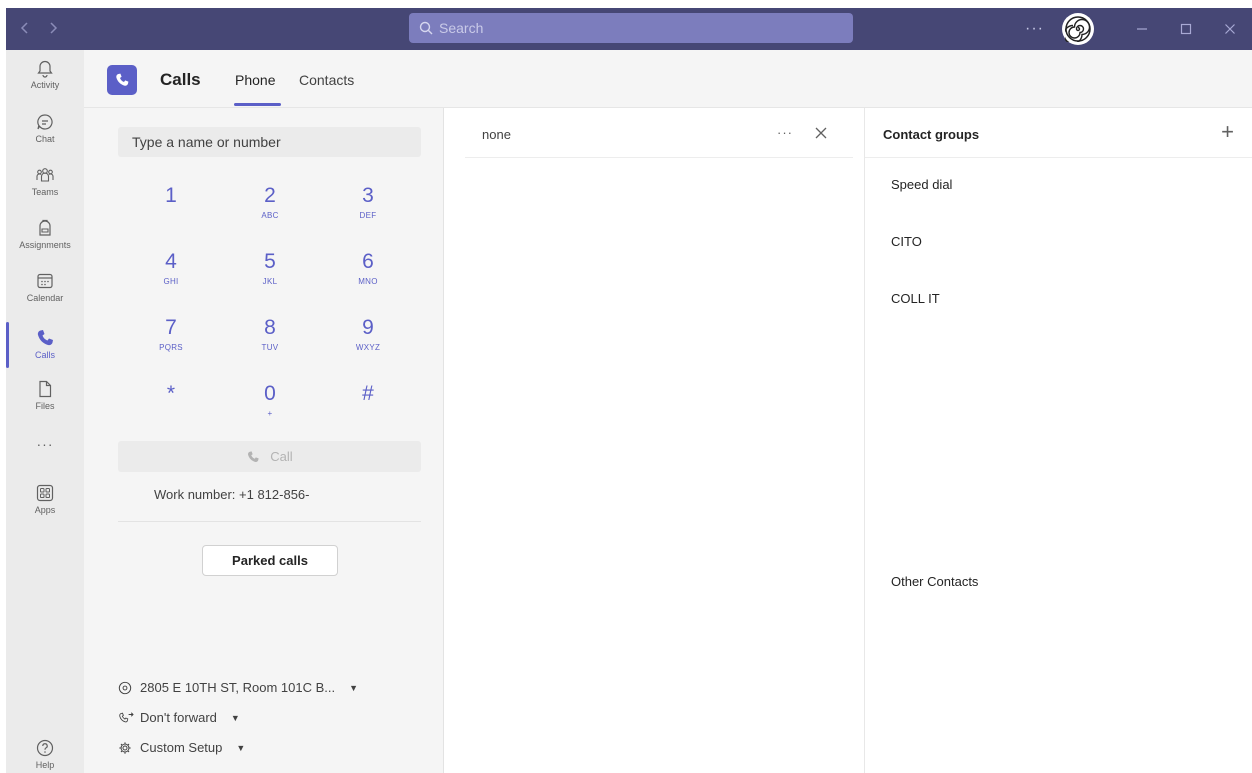  Describe the element at coordinates (269, 142) in the screenshot. I see `dial-input` at that location.